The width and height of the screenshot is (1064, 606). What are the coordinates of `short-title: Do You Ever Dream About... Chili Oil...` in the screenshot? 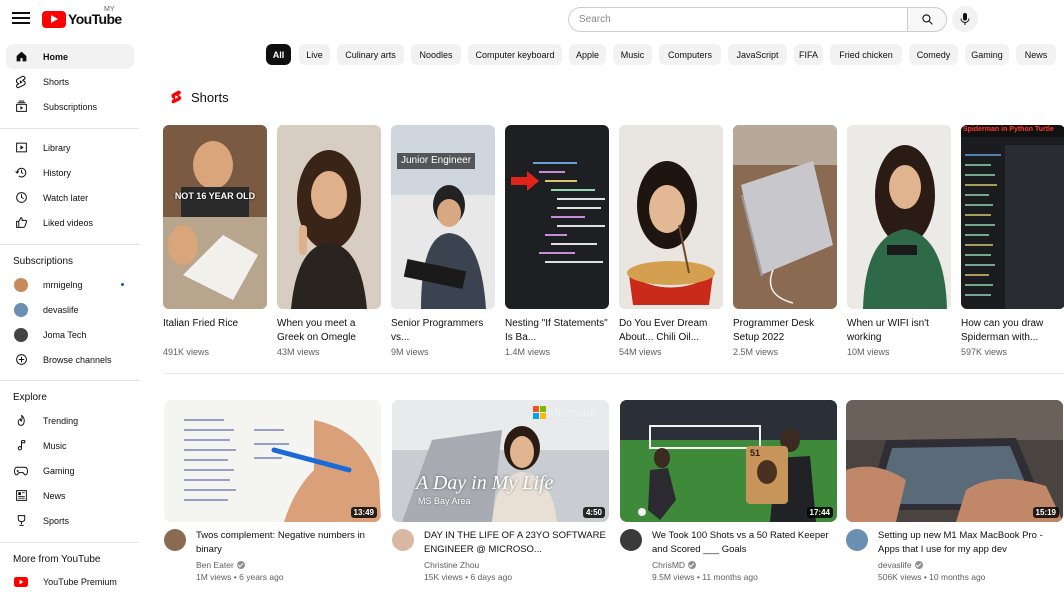 It's located at (671, 331).